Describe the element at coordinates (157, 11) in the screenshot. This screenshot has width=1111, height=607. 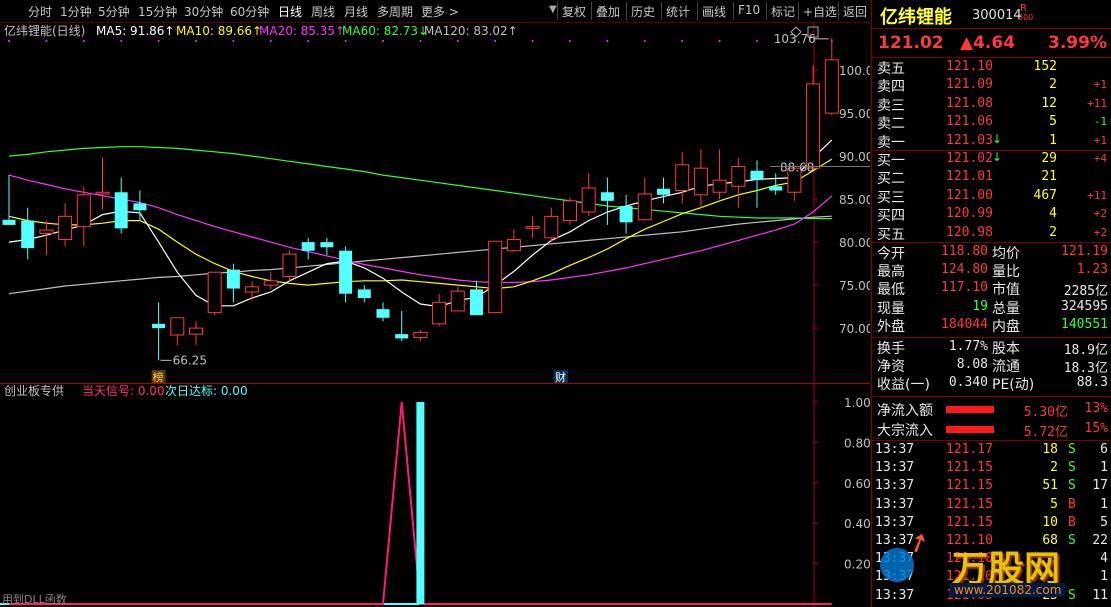
I see `period-tab-3: 15分钟` at that location.